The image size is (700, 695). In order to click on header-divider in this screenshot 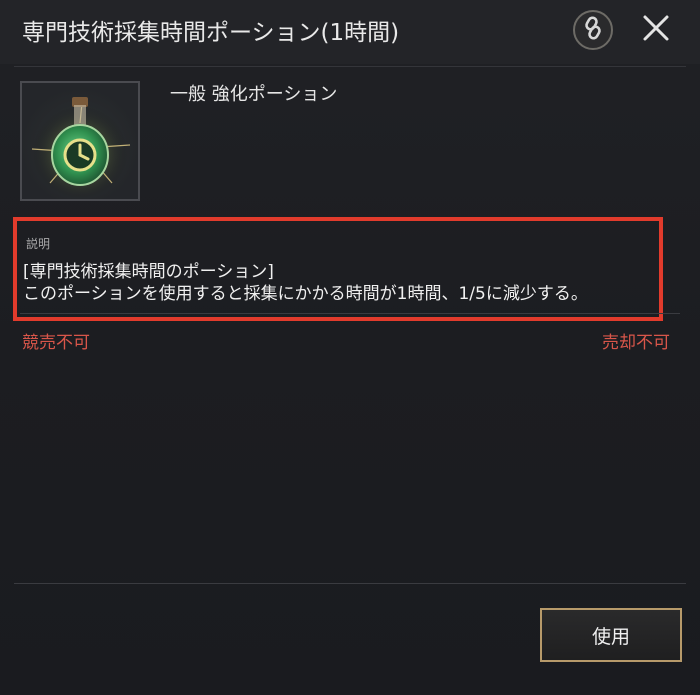, I will do `click(350, 66)`.